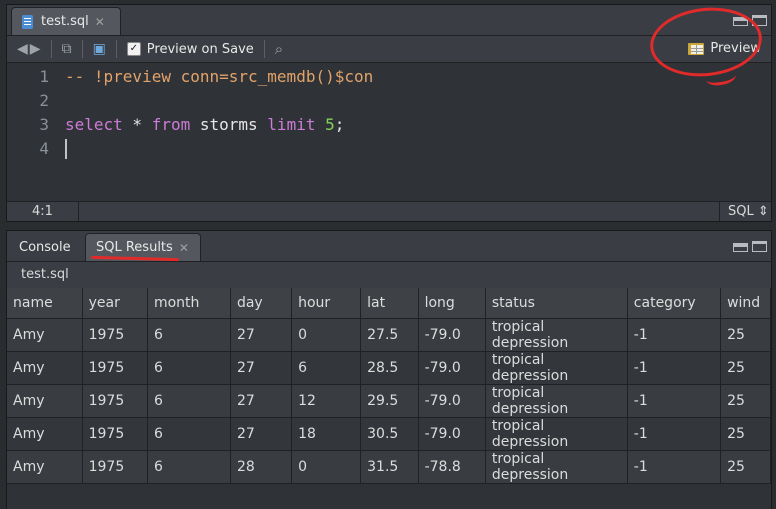 This screenshot has width=776, height=509. What do you see at coordinates (674, 303) in the screenshot?
I see `column-header: category` at bounding box center [674, 303].